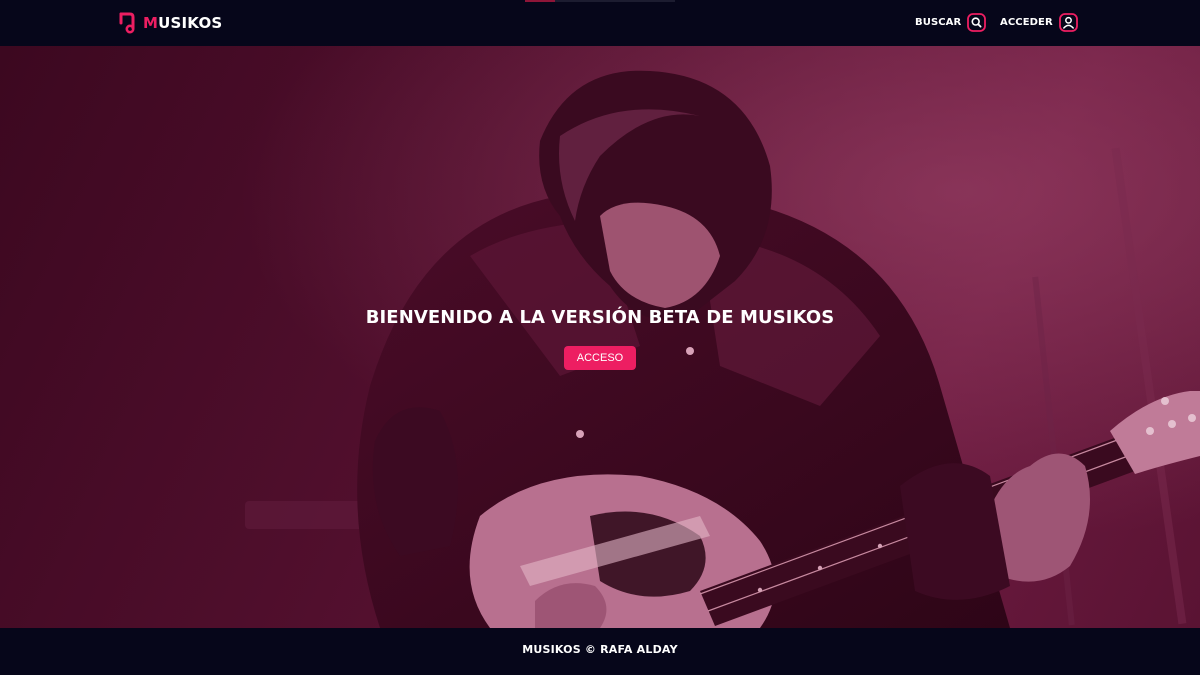 This screenshot has width=1200, height=675. What do you see at coordinates (1068, 22) in the screenshot?
I see `user-icon` at bounding box center [1068, 22].